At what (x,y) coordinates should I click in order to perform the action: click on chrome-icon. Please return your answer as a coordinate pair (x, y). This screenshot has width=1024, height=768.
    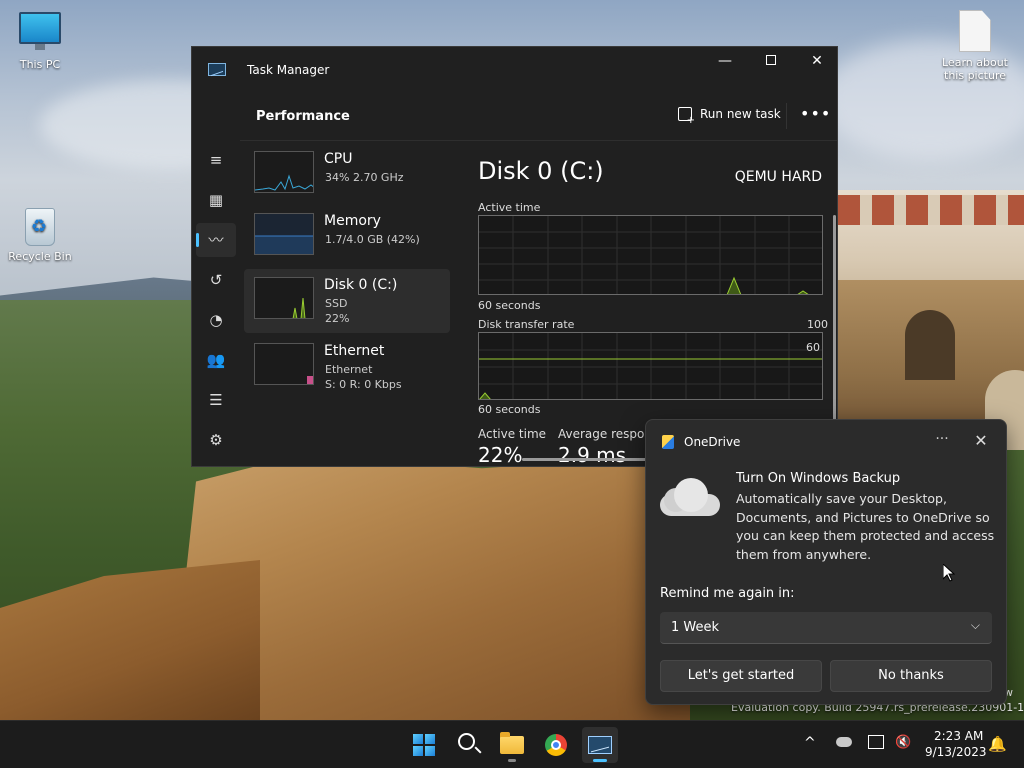
    Looking at the image, I should click on (556, 745).